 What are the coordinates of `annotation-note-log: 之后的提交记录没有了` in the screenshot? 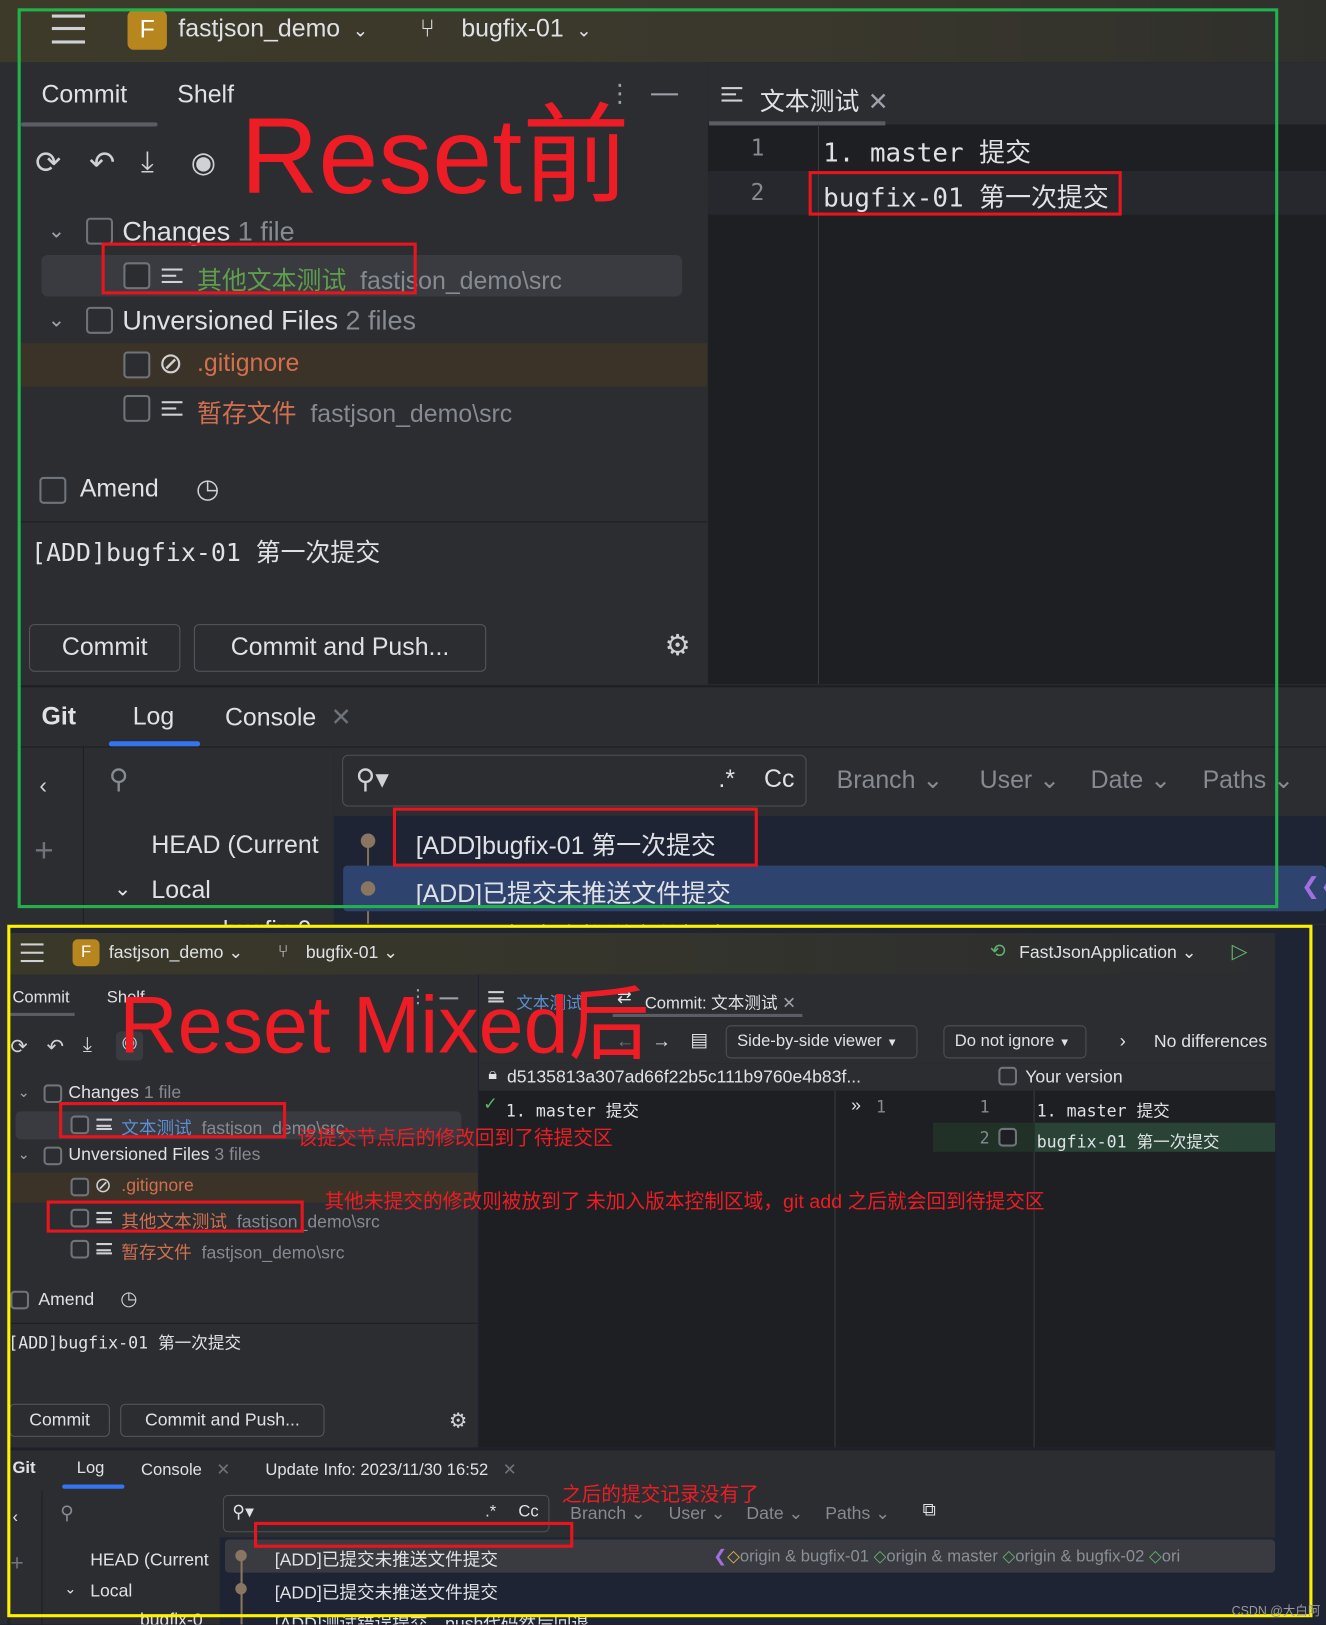 It's located at (660, 1495).